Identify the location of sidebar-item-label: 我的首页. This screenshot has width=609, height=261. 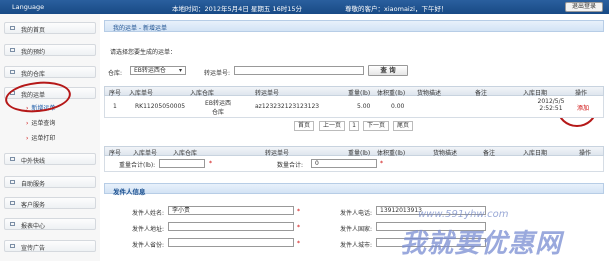
(33, 30).